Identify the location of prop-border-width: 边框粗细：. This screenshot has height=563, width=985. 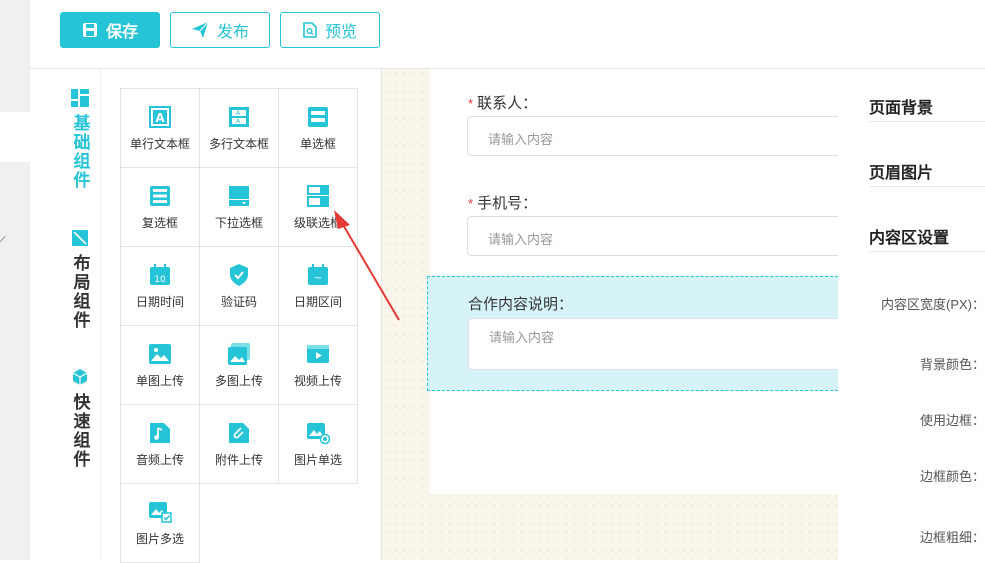
(952, 537).